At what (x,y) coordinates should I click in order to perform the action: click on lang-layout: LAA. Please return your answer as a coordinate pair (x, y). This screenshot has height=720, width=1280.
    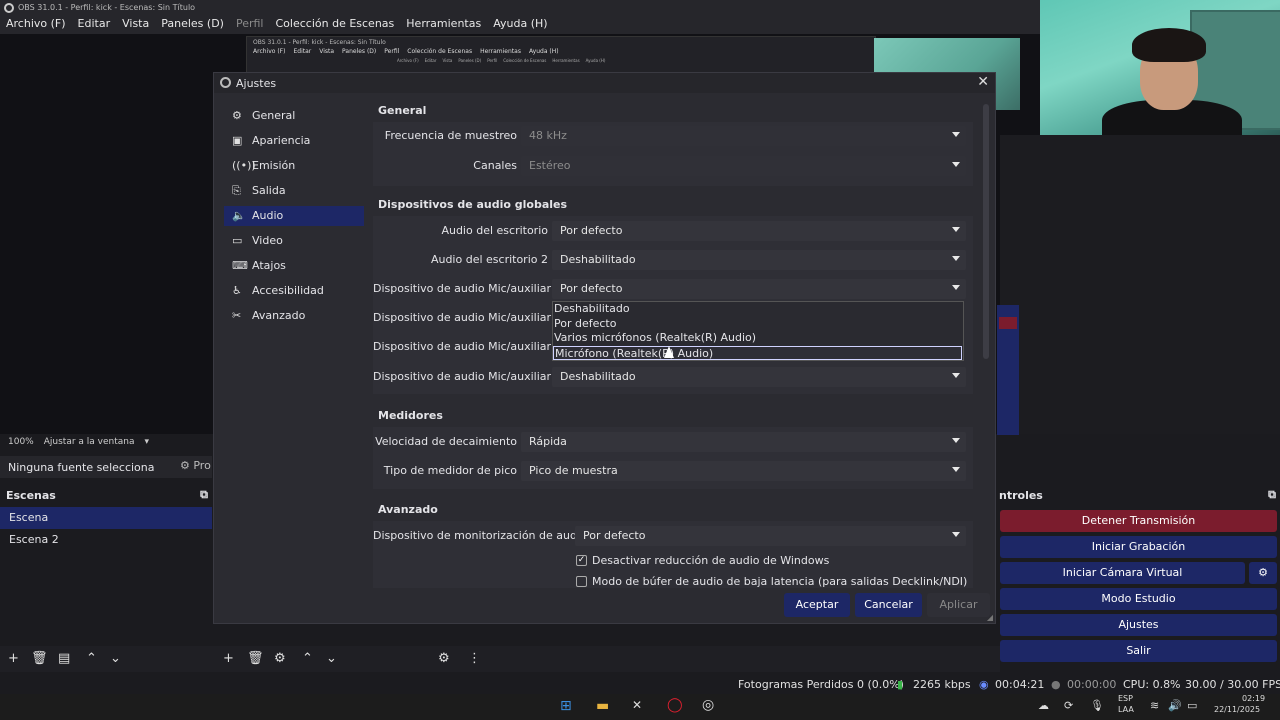
    Looking at the image, I should click on (1126, 709).